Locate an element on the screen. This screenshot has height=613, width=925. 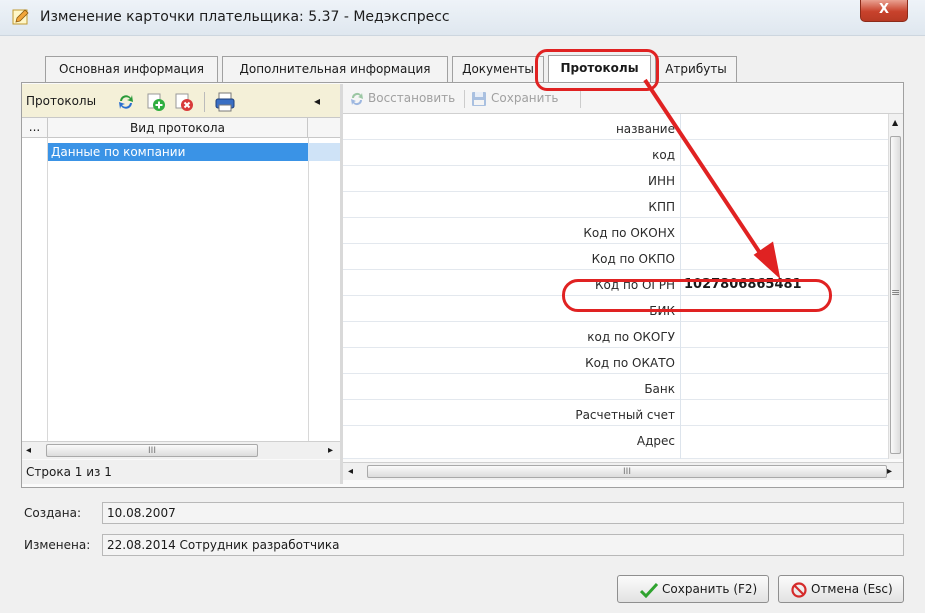
print-icon is located at coordinates (225, 102).